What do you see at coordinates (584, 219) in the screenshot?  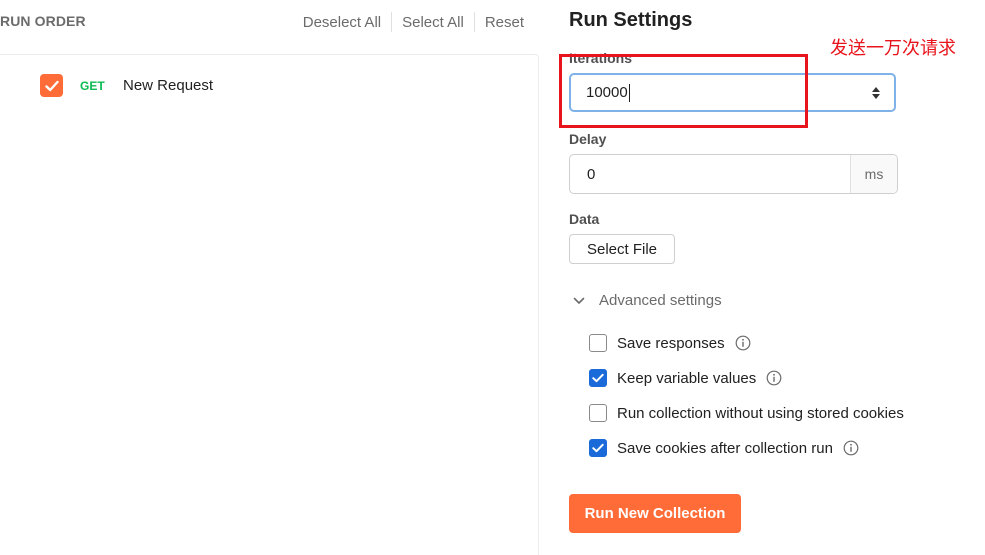 I see `data-label: Data` at bounding box center [584, 219].